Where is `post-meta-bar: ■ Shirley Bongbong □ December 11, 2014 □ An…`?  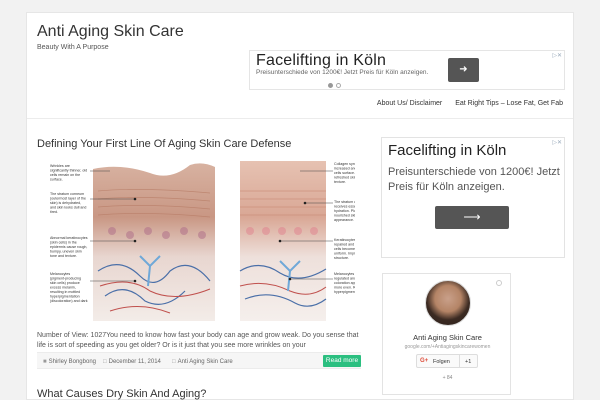
post-meta-bar: ■ Shirley Bongbong □ December 11, 2014 □ An… is located at coordinates (199, 360).